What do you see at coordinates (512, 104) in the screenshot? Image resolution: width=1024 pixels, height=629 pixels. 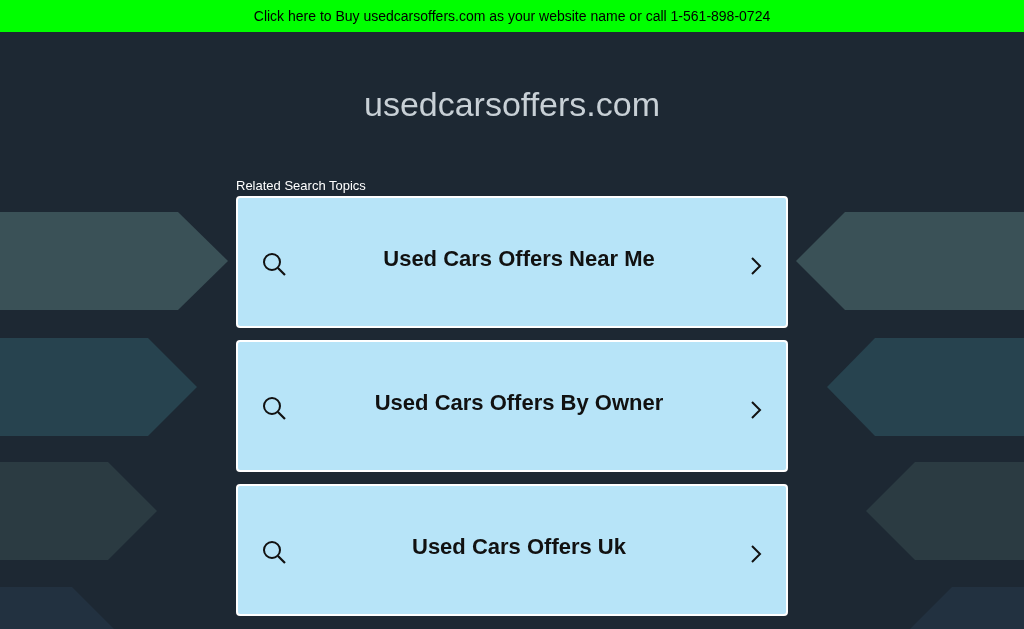 I see `site-title: usedcarsoffers.com` at bounding box center [512, 104].